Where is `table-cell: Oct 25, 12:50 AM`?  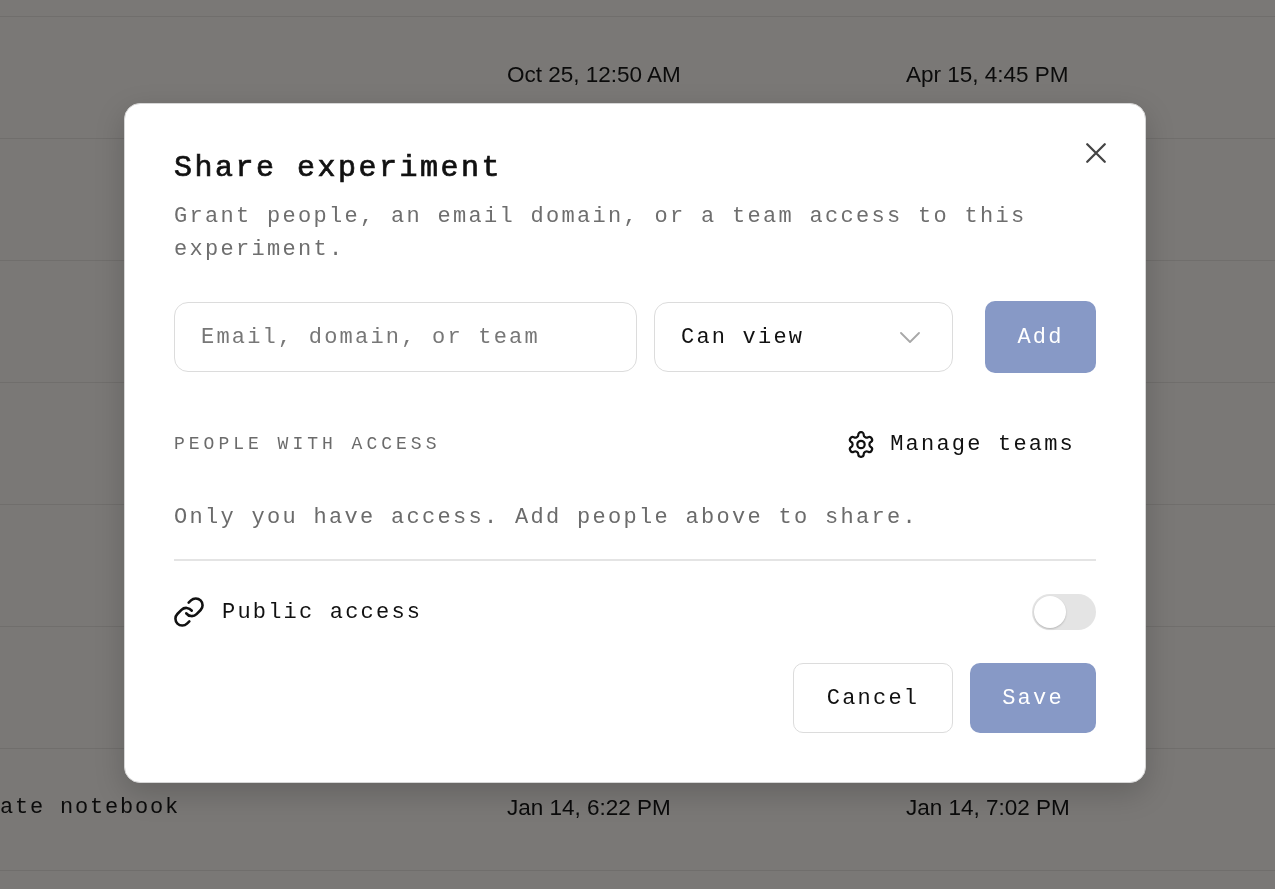 table-cell: Oct 25, 12:50 AM is located at coordinates (594, 74).